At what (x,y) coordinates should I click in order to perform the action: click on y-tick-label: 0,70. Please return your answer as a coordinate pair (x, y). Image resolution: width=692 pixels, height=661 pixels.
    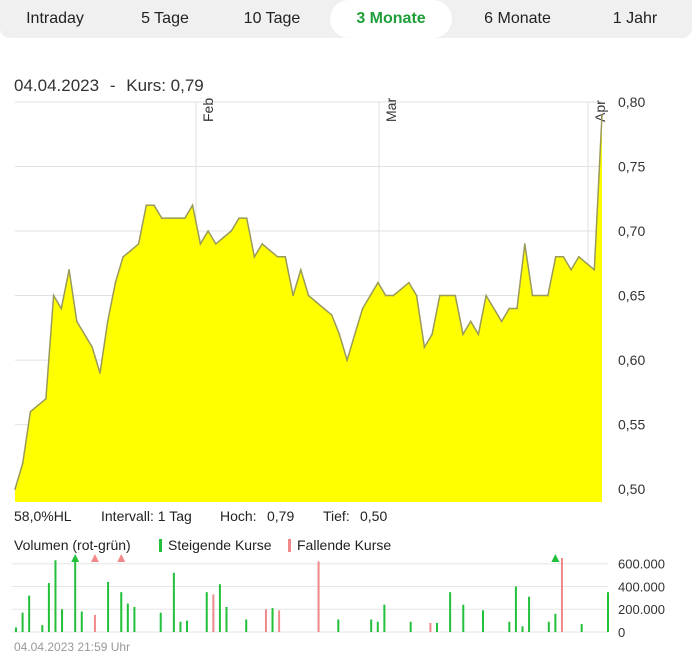
    Looking at the image, I should click on (631, 231).